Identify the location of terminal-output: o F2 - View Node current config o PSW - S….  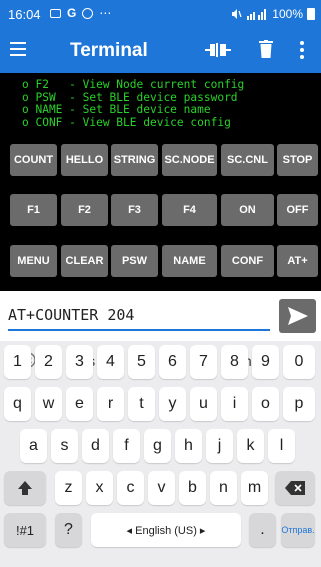
(160, 106).